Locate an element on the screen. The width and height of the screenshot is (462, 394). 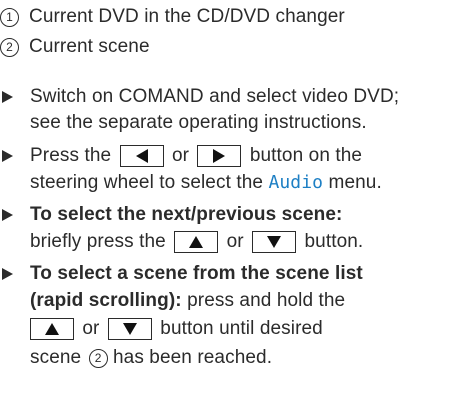
step-4-until-text: button until desired is located at coordinates (241, 328).